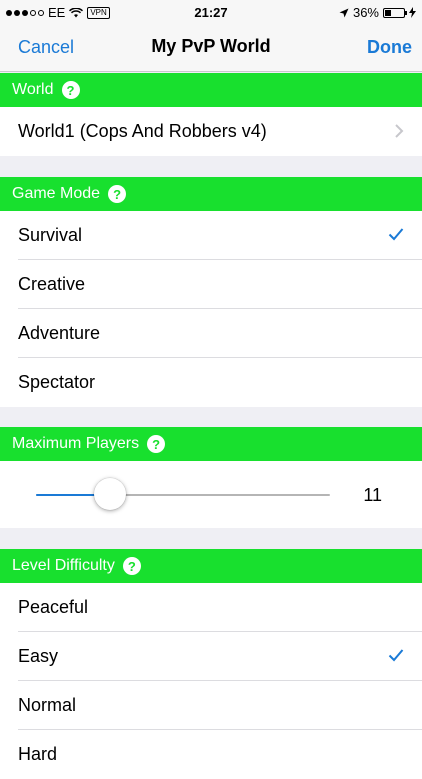 The height and width of the screenshot is (779, 422). Describe the element at coordinates (365, 12) in the screenshot. I see `battery-percent: 36%` at that location.